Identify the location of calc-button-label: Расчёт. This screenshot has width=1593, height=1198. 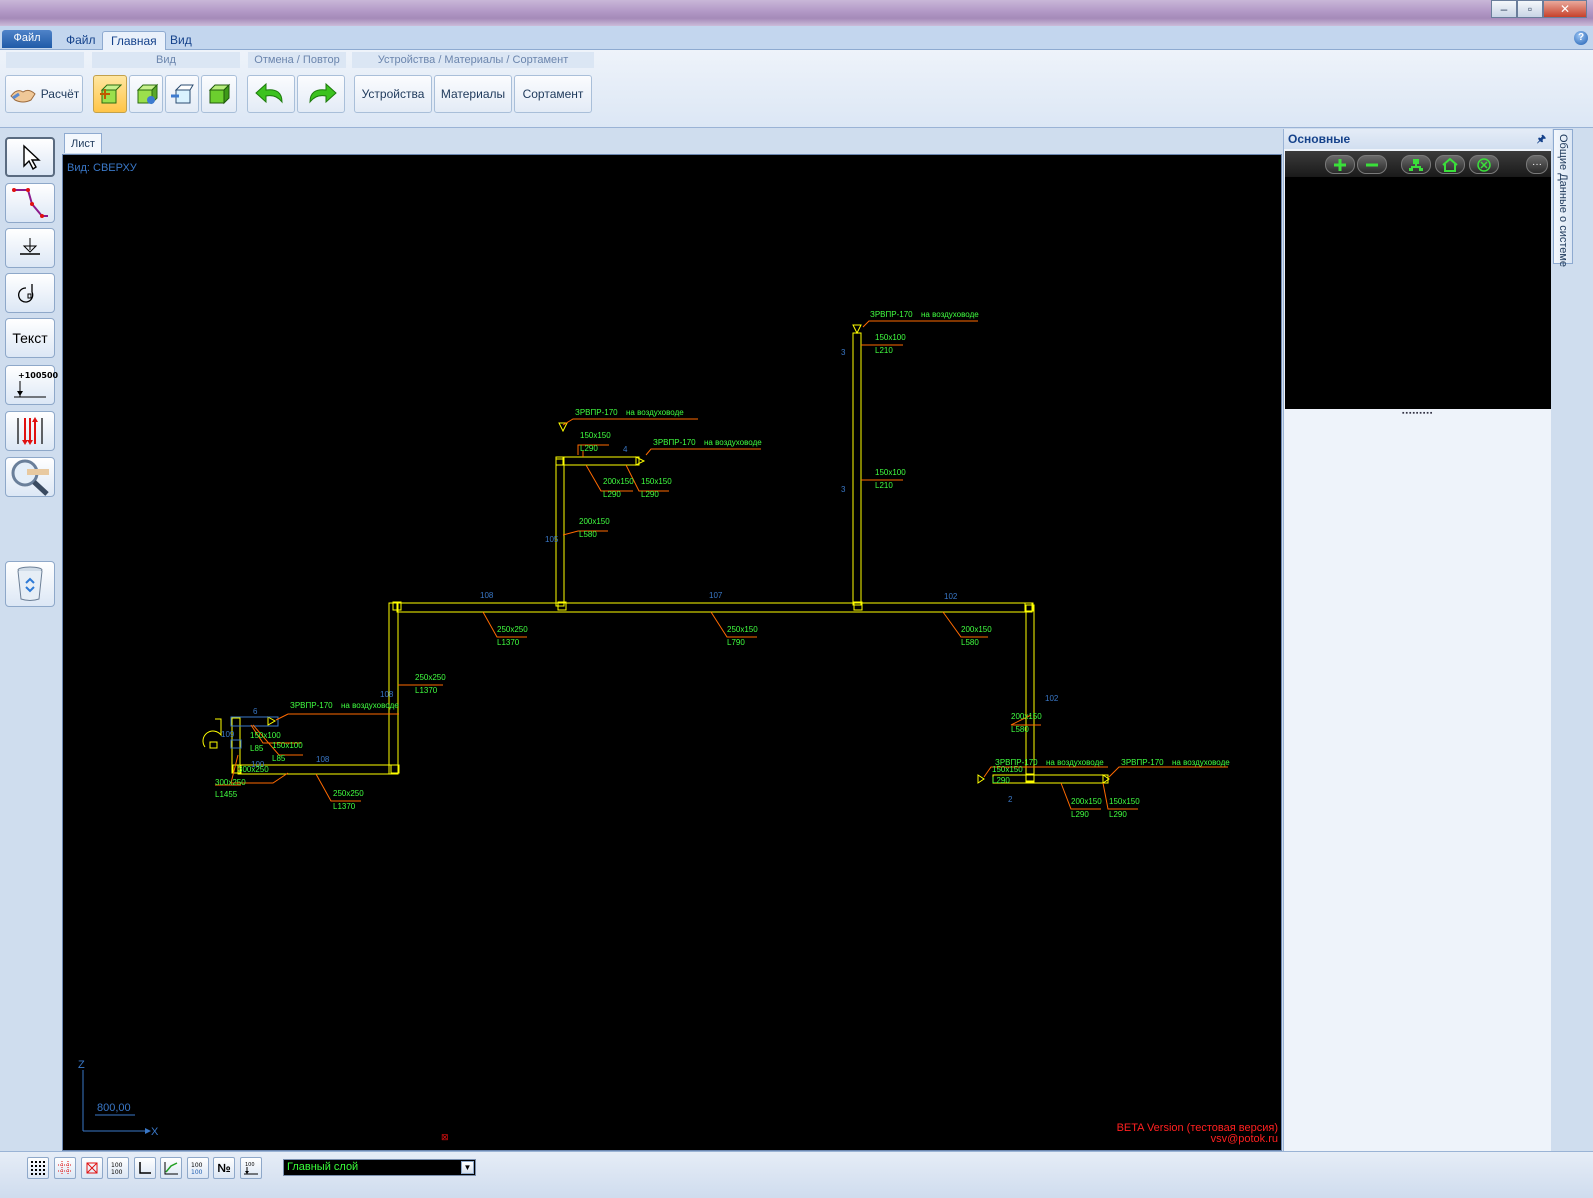
(60, 94).